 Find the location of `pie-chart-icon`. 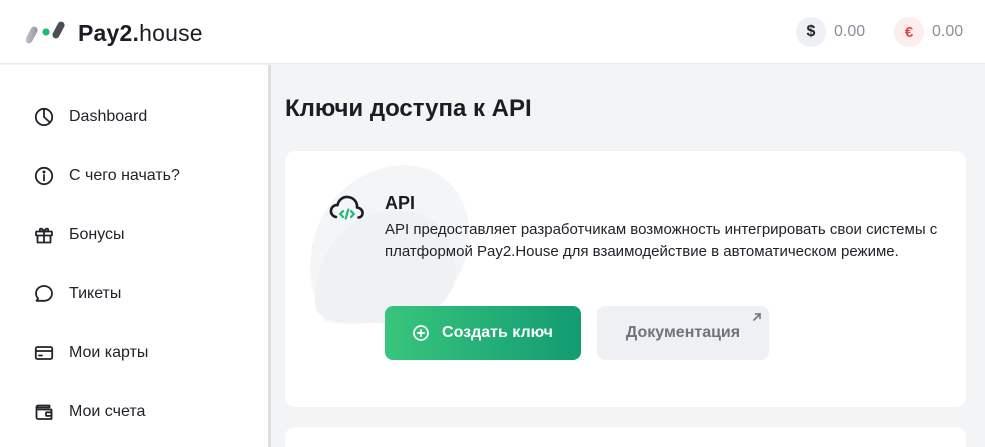

pie-chart-icon is located at coordinates (44, 117).